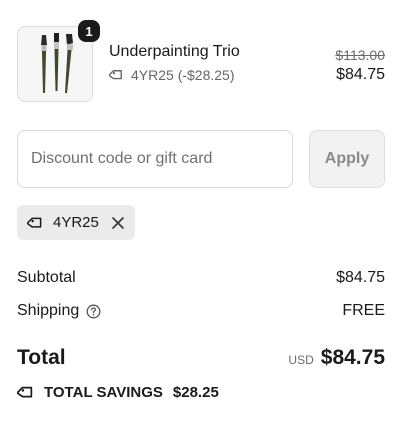 Image resolution: width=400 pixels, height=427 pixels. I want to click on close-icon, so click(118, 222).